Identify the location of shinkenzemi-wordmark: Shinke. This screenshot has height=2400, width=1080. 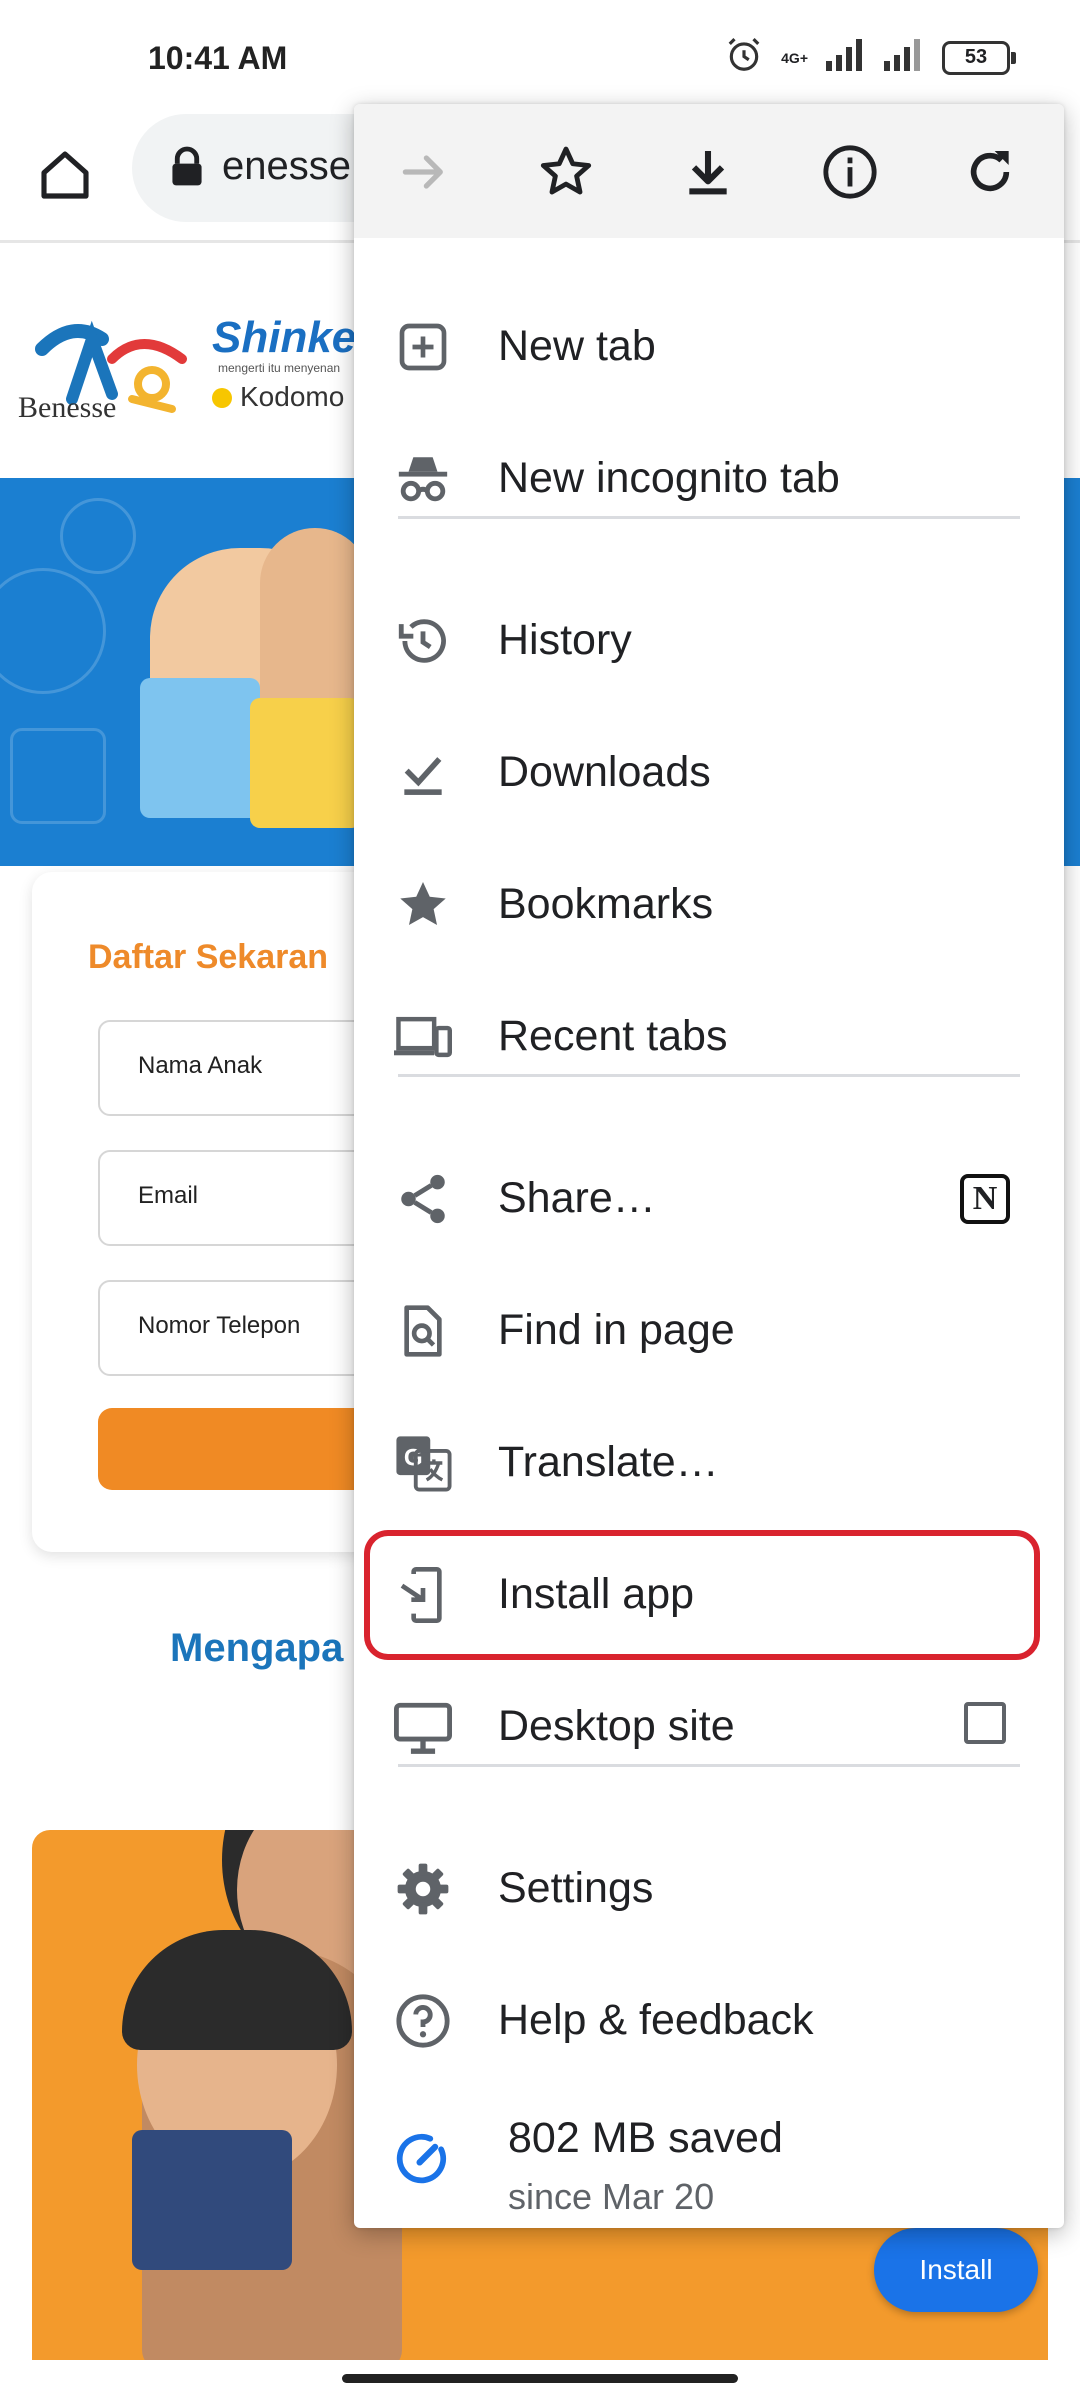
(284, 337).